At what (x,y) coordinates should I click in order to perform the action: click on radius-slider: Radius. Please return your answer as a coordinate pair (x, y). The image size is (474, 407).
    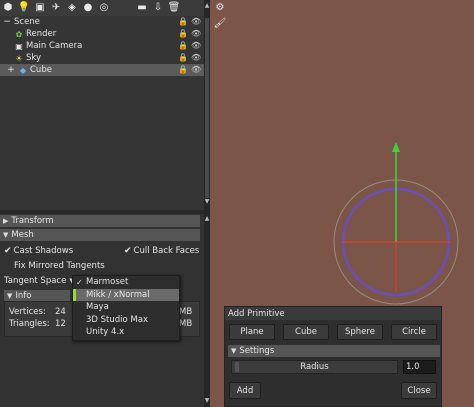
    Looking at the image, I should click on (314, 367).